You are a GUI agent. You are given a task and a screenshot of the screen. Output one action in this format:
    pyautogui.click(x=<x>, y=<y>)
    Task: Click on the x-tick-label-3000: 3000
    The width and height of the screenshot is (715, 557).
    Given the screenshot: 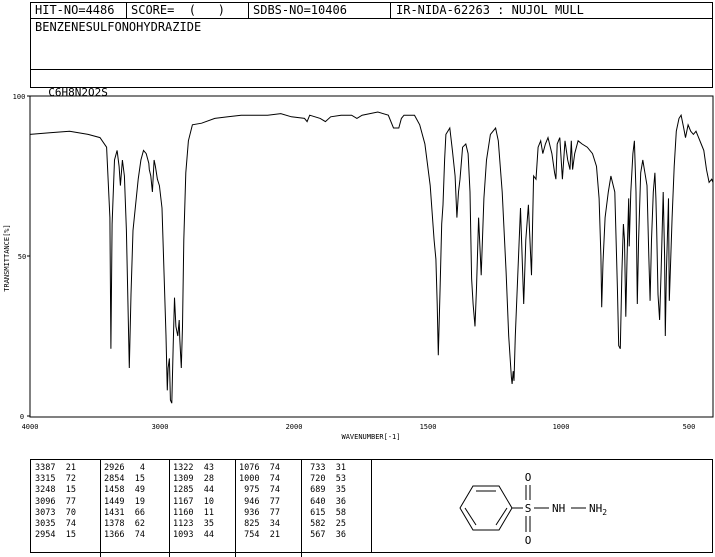 What is the action you would take?
    pyautogui.click(x=160, y=427)
    